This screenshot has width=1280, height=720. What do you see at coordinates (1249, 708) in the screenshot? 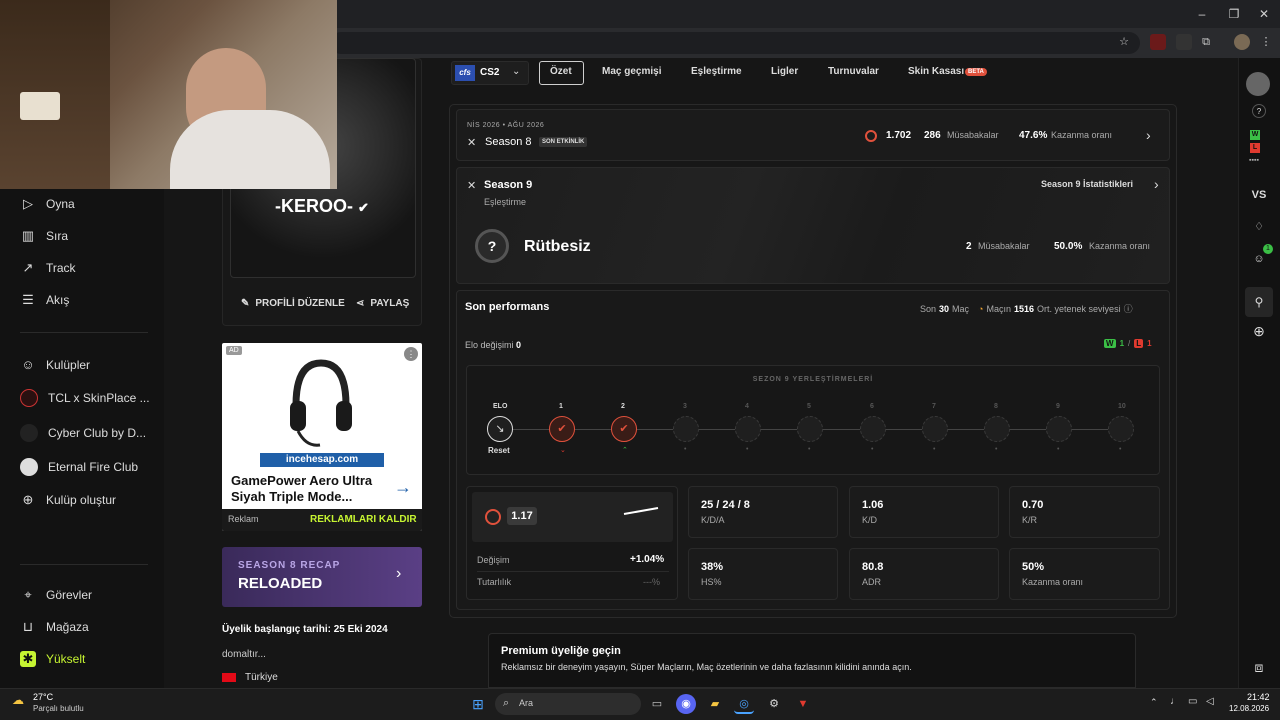
I see `clock-date: 12.08.2026` at bounding box center [1249, 708].